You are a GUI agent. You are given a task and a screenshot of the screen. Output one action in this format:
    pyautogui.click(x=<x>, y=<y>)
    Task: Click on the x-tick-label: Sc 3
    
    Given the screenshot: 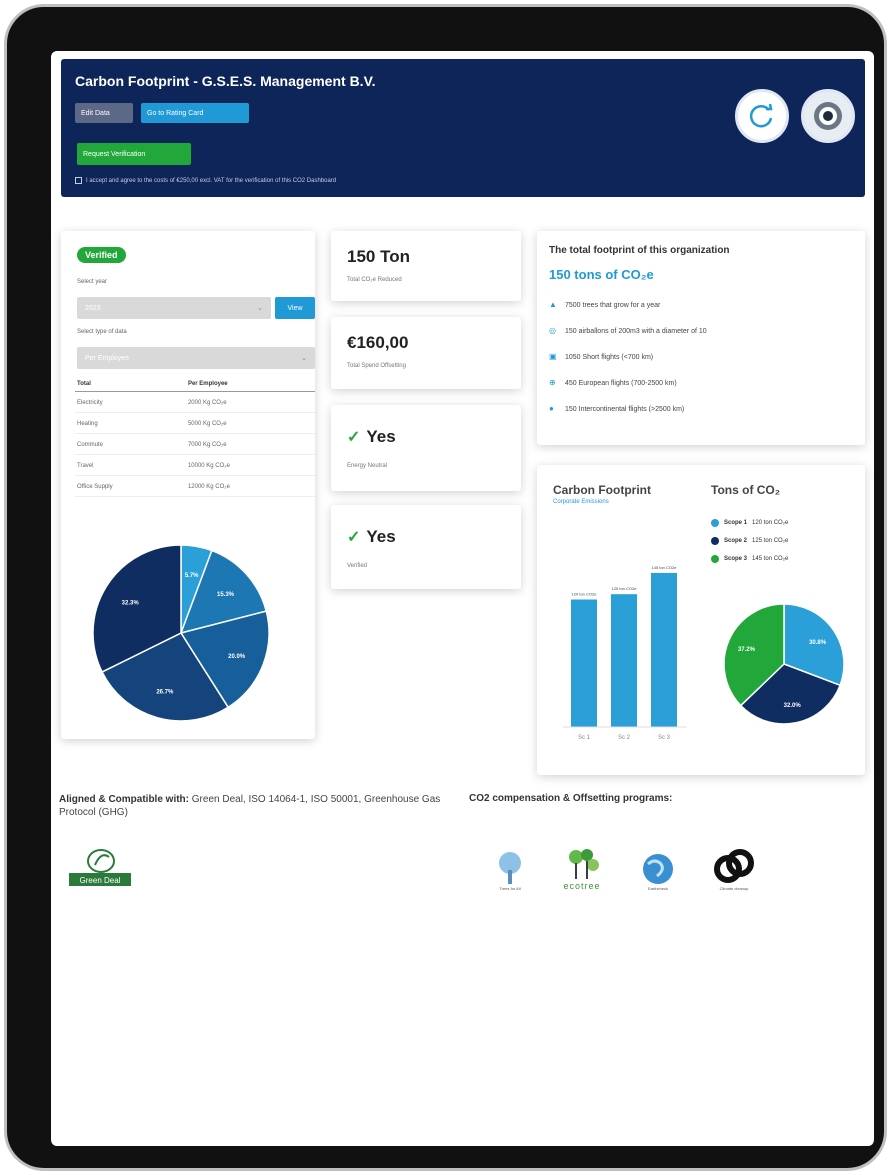 What is the action you would take?
    pyautogui.click(x=664, y=738)
    